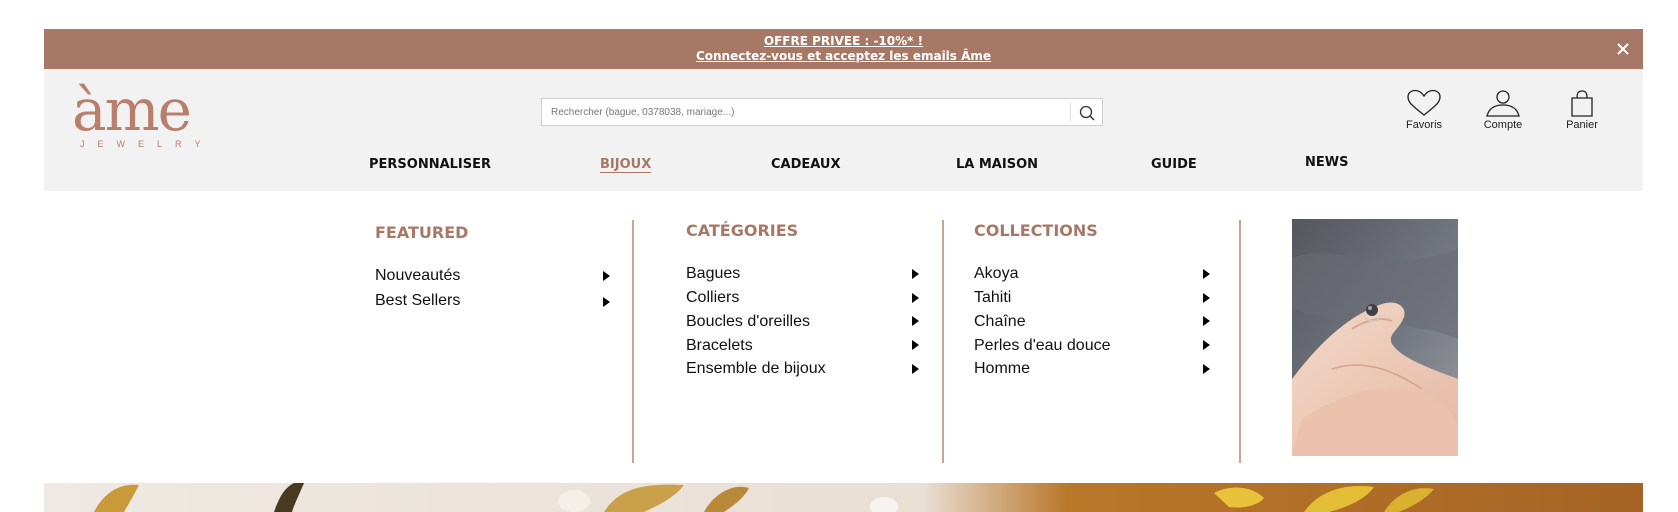 The image size is (1678, 512). What do you see at coordinates (1375, 337) in the screenshot?
I see `promo-ring-image` at bounding box center [1375, 337].